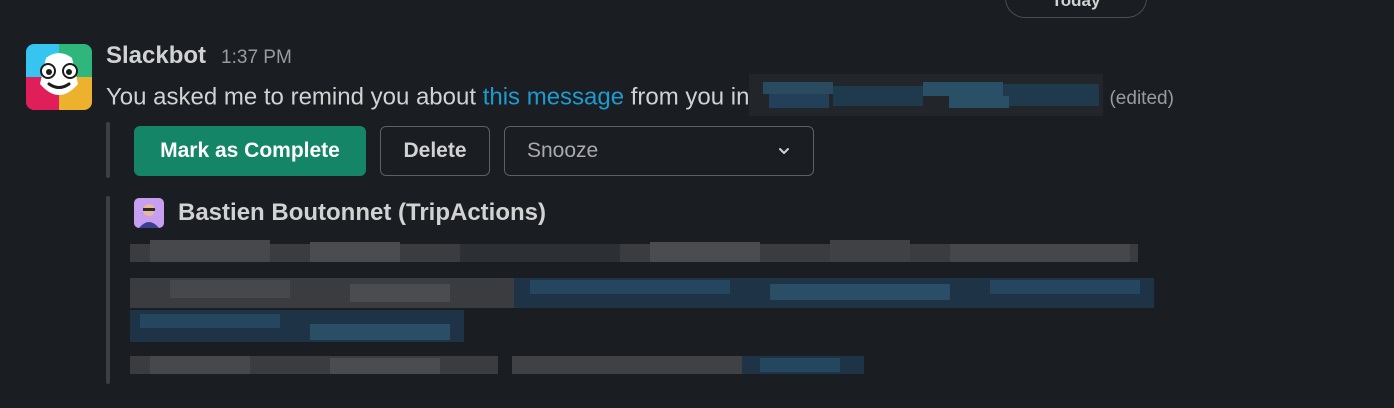  What do you see at coordinates (294, 97) in the screenshot?
I see `message-text-before: You asked me to remind you about` at bounding box center [294, 97].